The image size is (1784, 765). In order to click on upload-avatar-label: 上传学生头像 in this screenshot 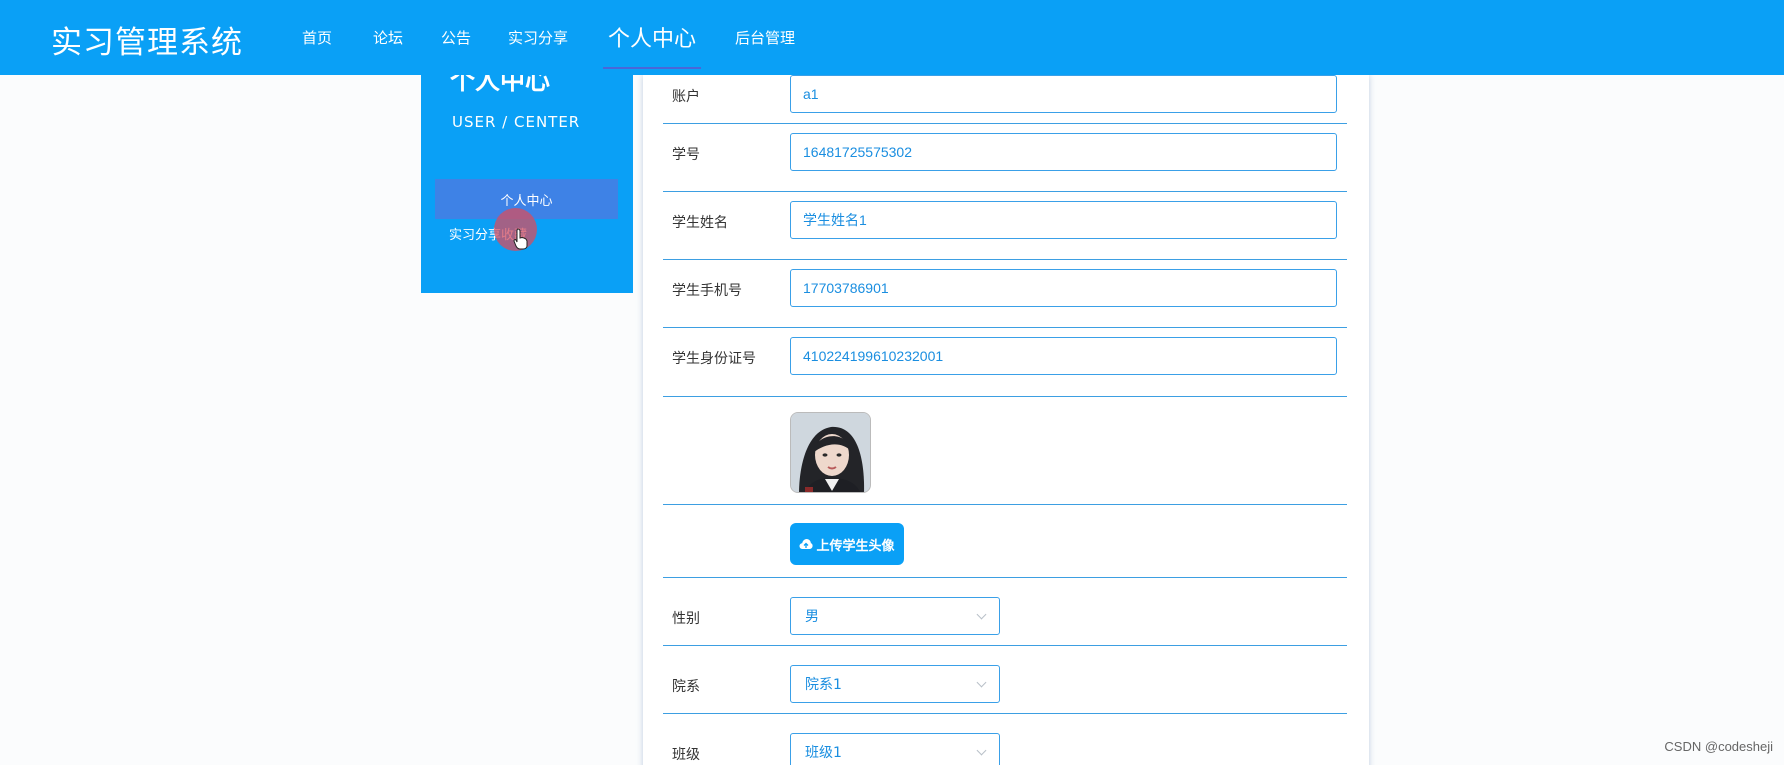, I will do `click(855, 546)`.